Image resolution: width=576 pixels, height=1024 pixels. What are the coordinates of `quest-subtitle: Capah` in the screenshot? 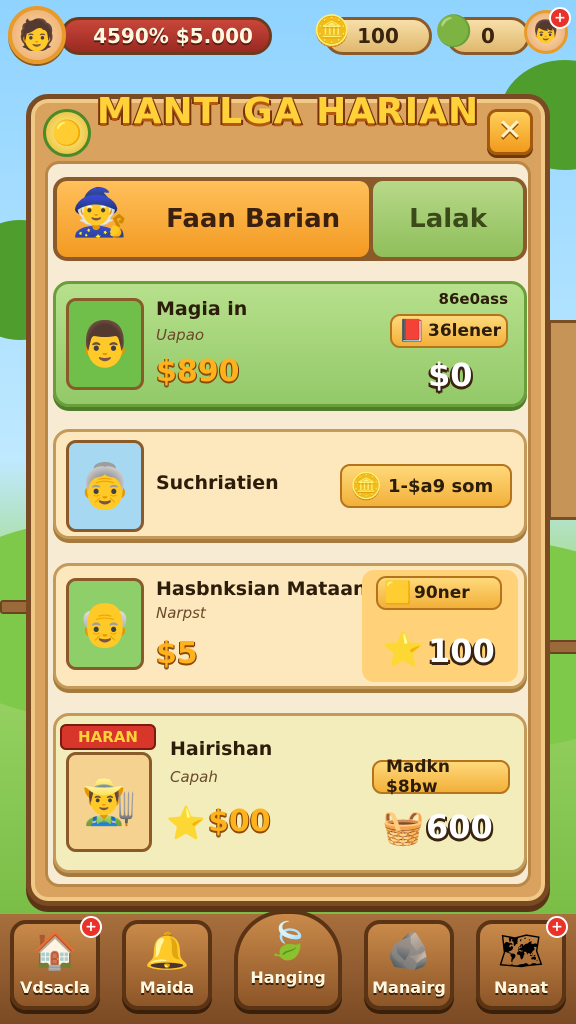 It's located at (194, 777).